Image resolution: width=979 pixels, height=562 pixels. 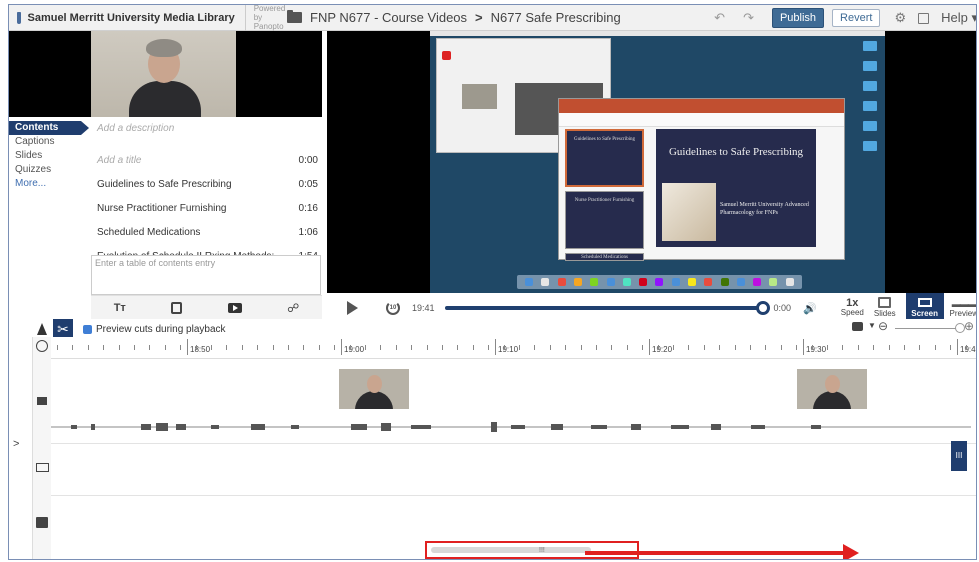 What do you see at coordinates (479, 96) in the screenshot?
I see `recorder-camera-preview` at bounding box center [479, 96].